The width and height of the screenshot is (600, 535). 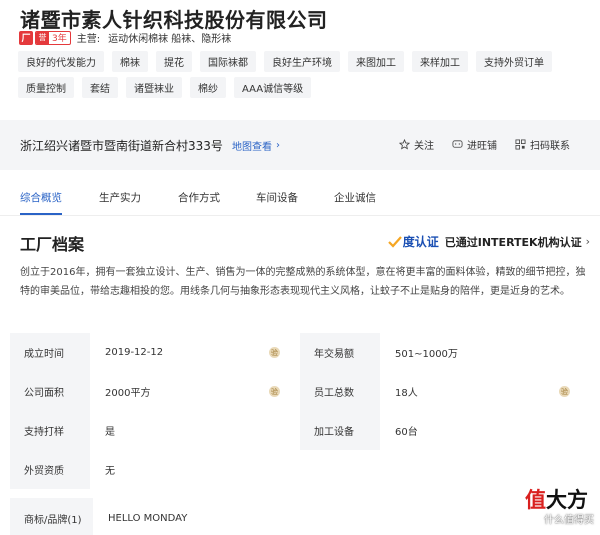 What do you see at coordinates (514, 61) in the screenshot?
I see `tag: 支持外贸订单` at bounding box center [514, 61].